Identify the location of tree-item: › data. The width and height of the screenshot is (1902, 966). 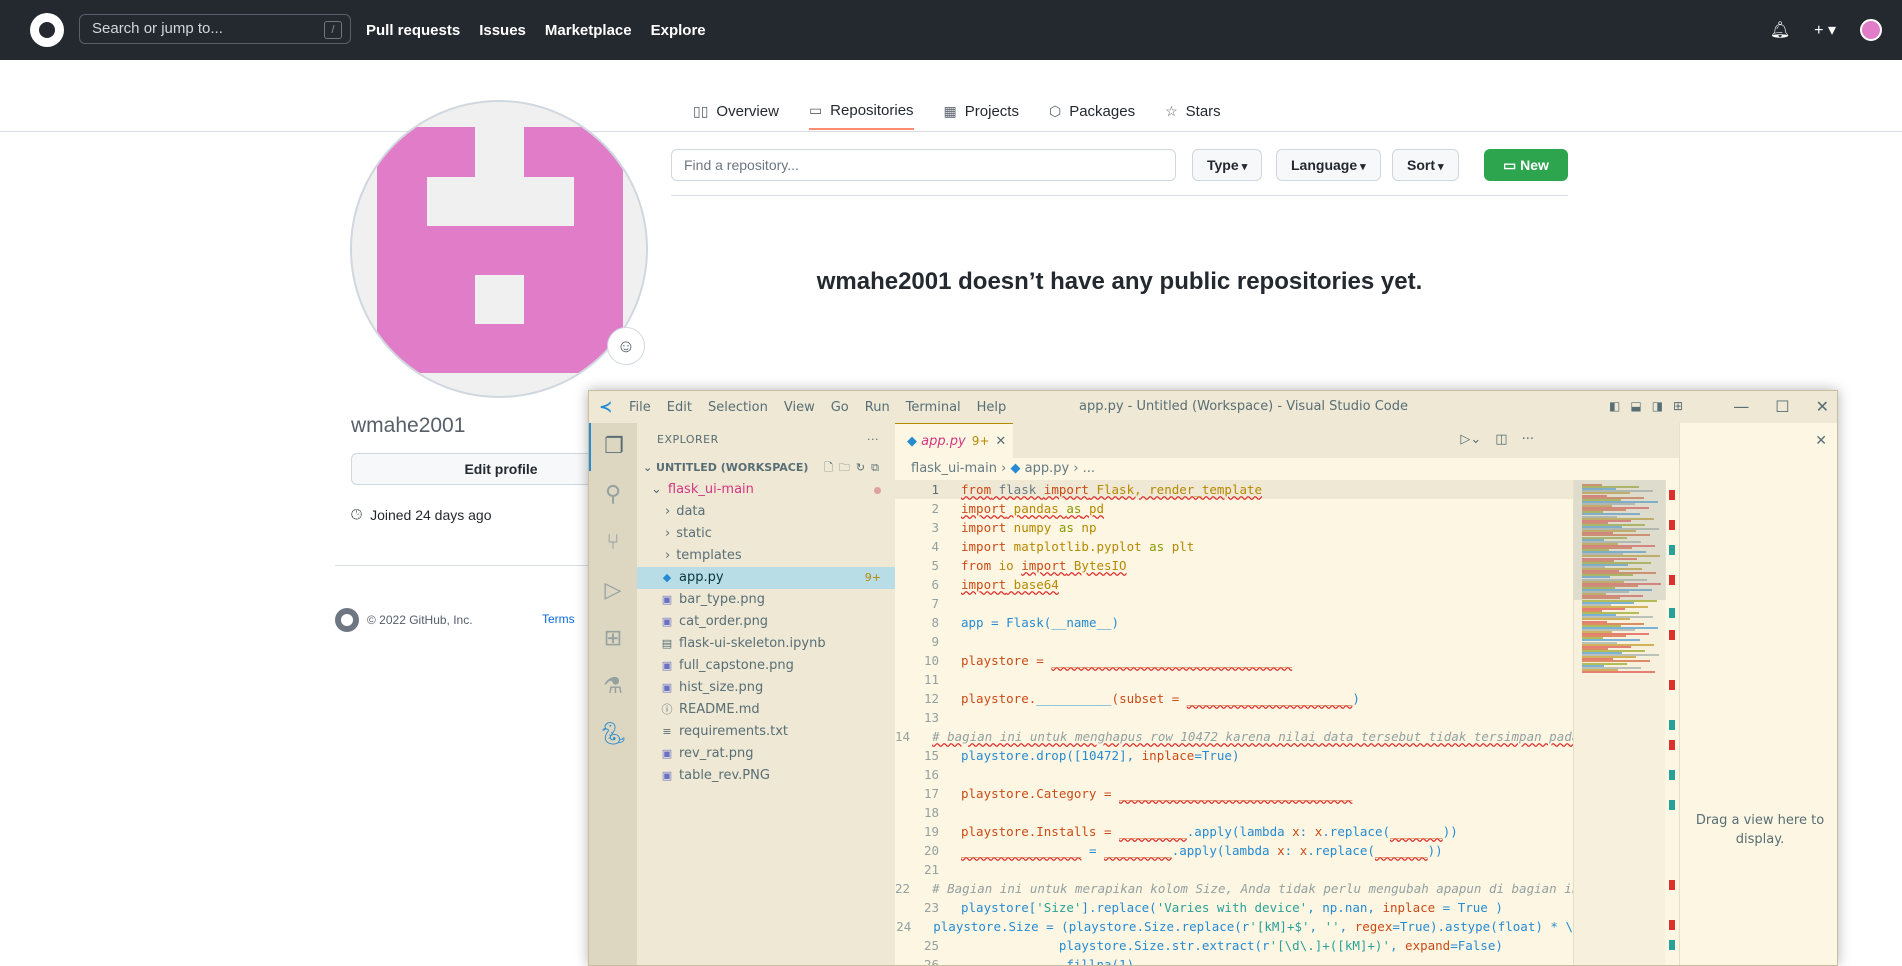
(766, 512).